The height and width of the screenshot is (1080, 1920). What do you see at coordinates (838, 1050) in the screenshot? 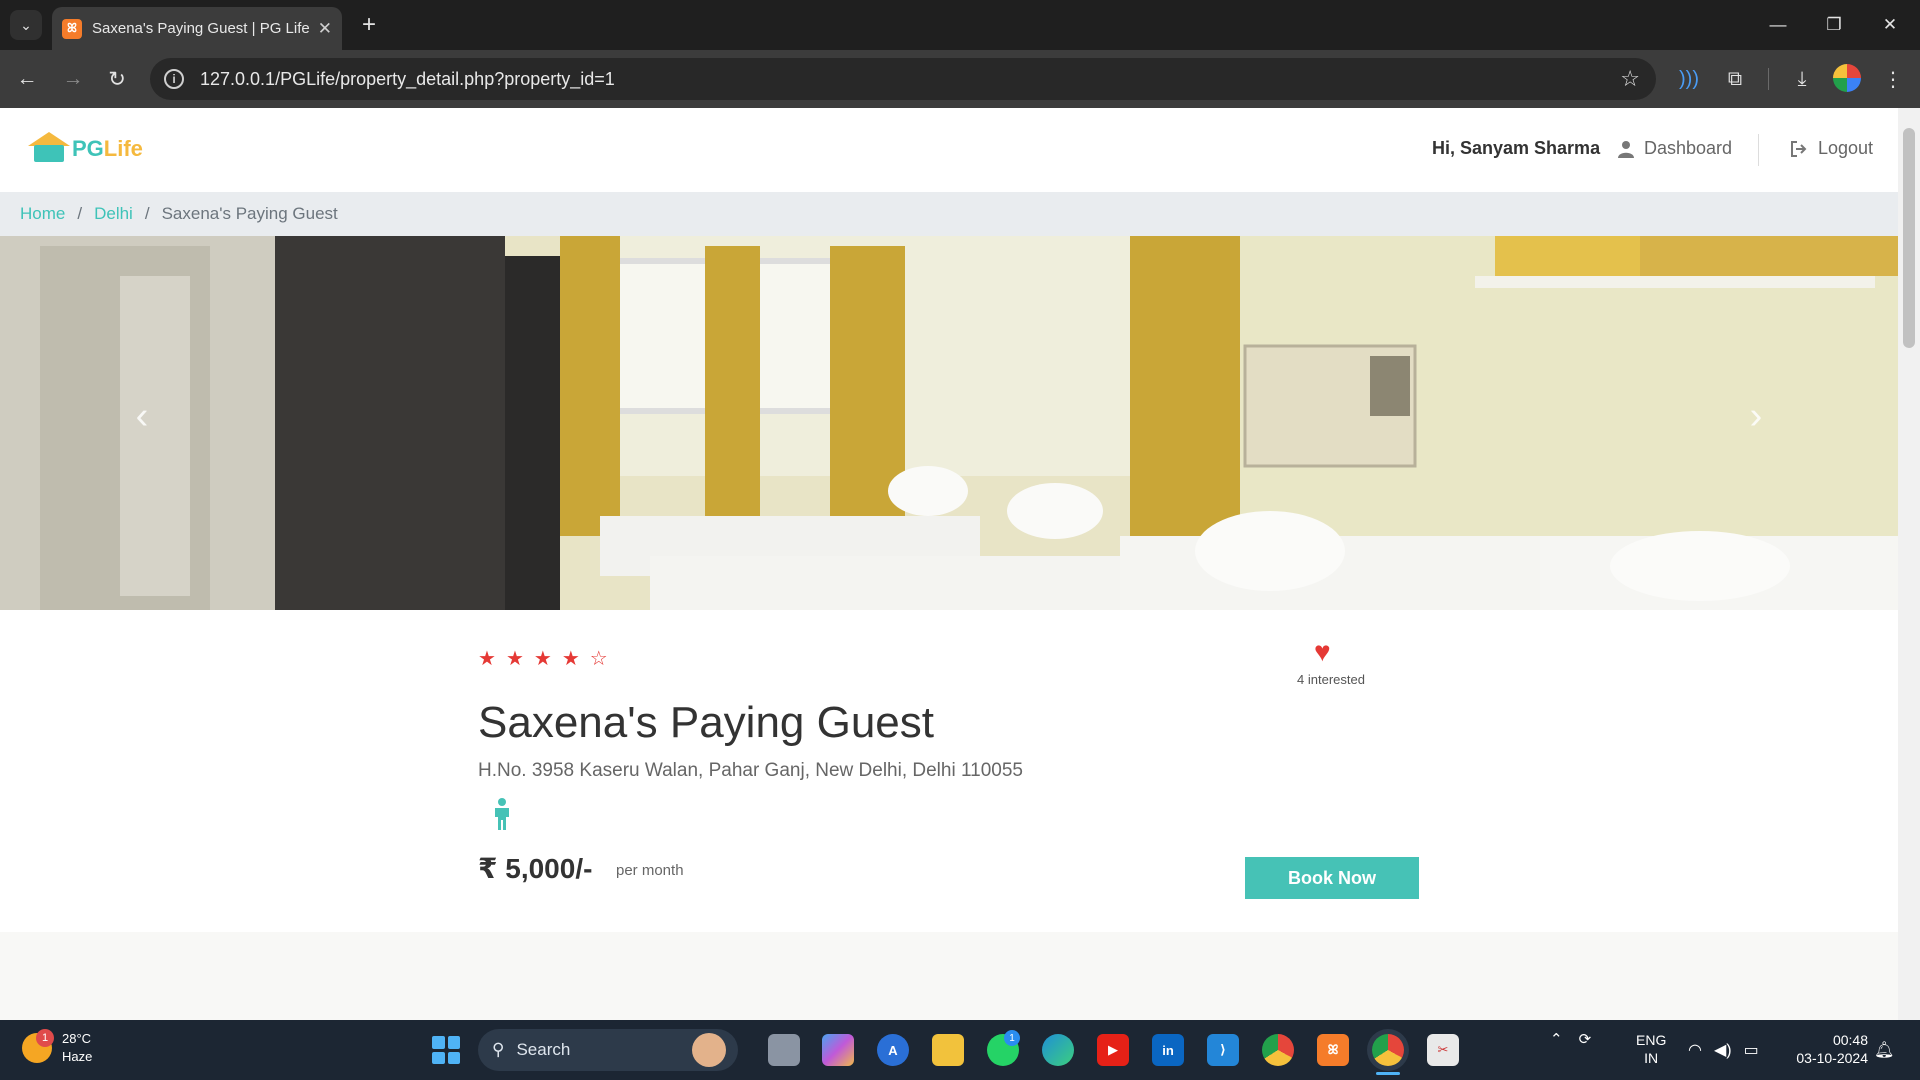
I see `copilot-icon` at bounding box center [838, 1050].